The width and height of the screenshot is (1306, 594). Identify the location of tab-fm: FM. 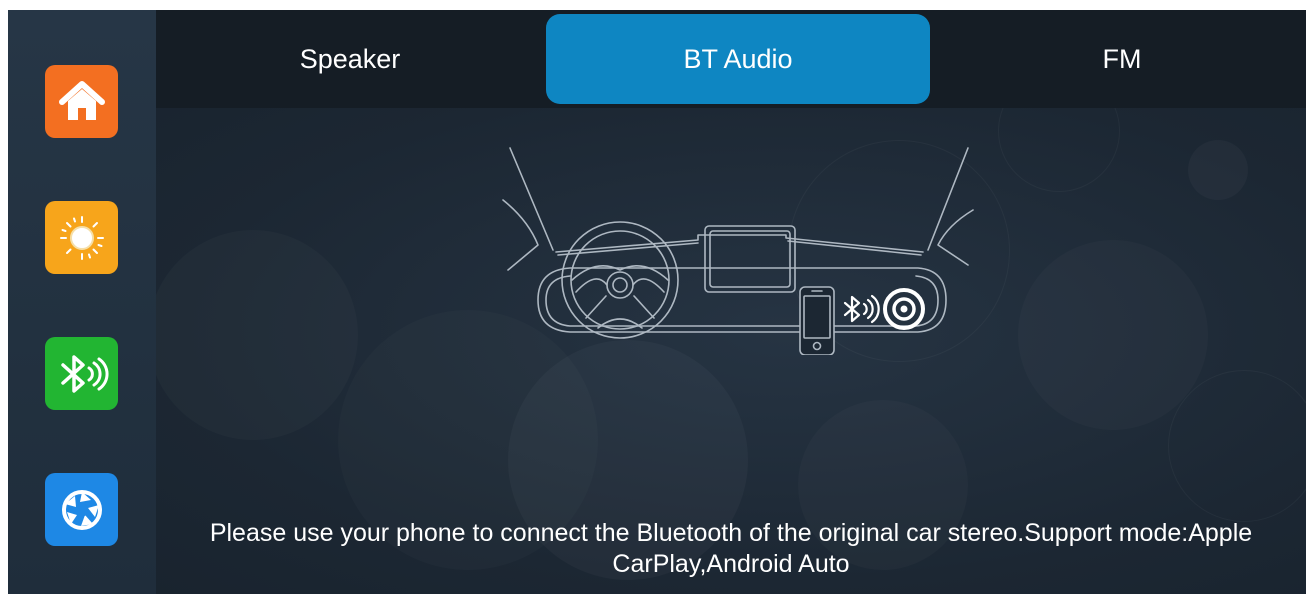
(1122, 59).